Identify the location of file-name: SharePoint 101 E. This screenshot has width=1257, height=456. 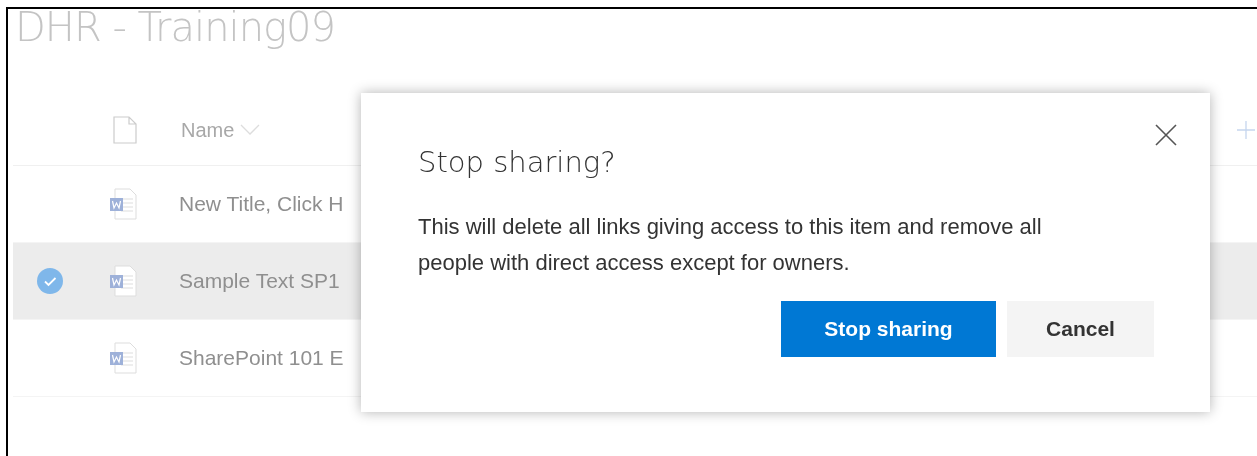
(261, 358).